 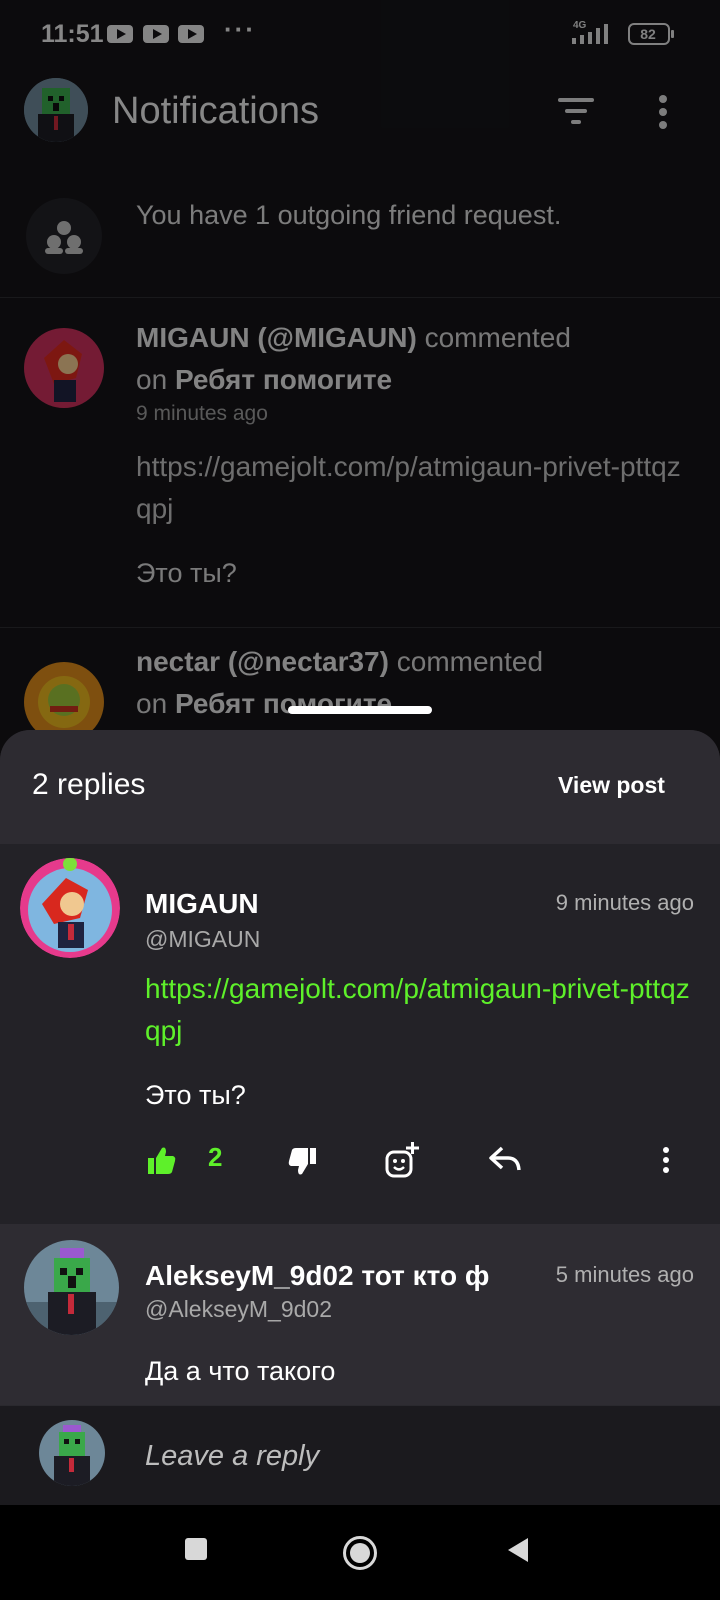 What do you see at coordinates (89, 784) in the screenshot?
I see `replies-count-title: 2 replies` at bounding box center [89, 784].